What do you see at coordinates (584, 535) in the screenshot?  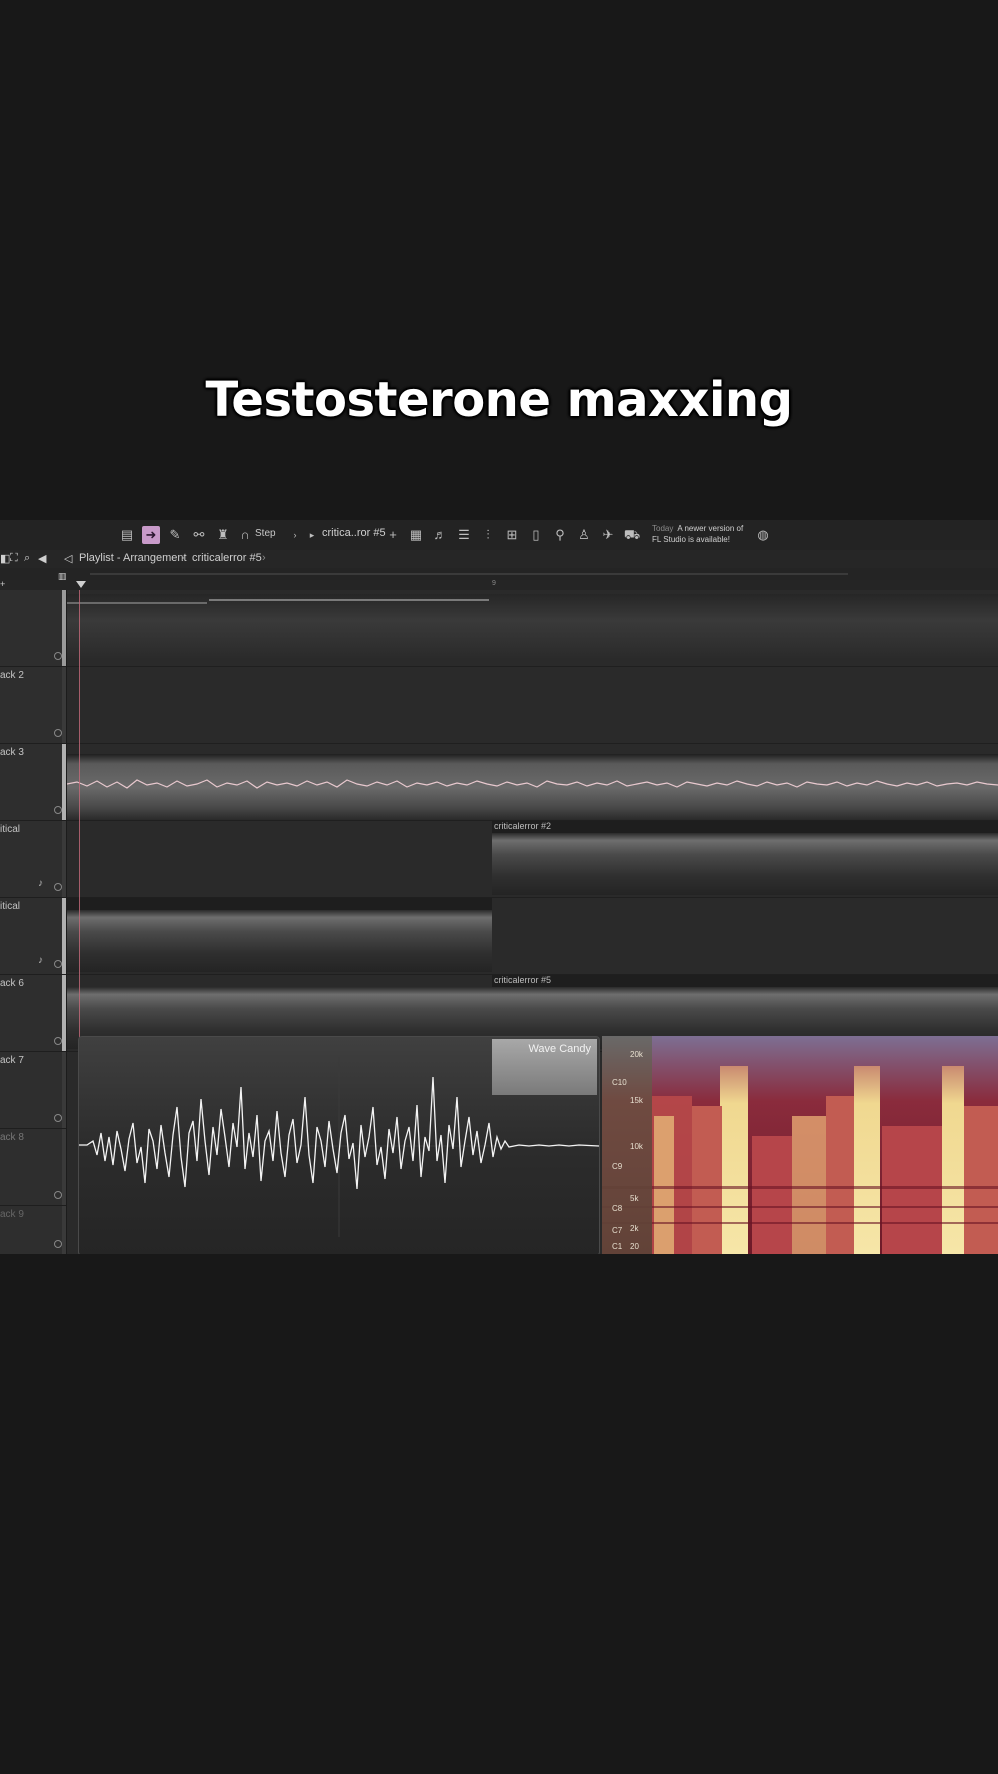 I see `person-icon: ♙` at bounding box center [584, 535].